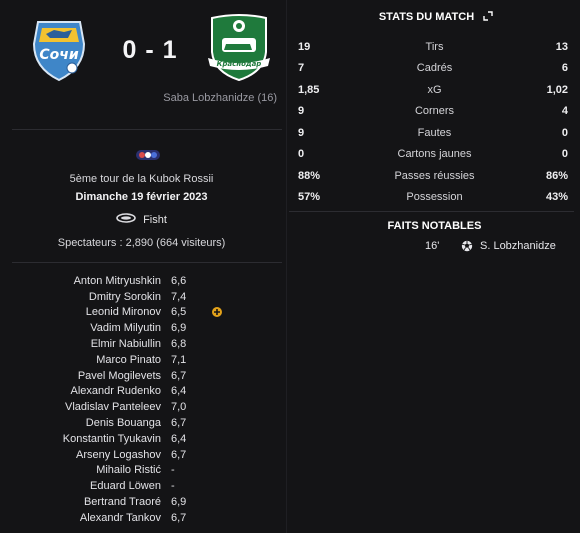 The image size is (580, 533). What do you see at coordinates (117, 281) in the screenshot?
I see `player-name: Anton Mitryushkin` at bounding box center [117, 281].